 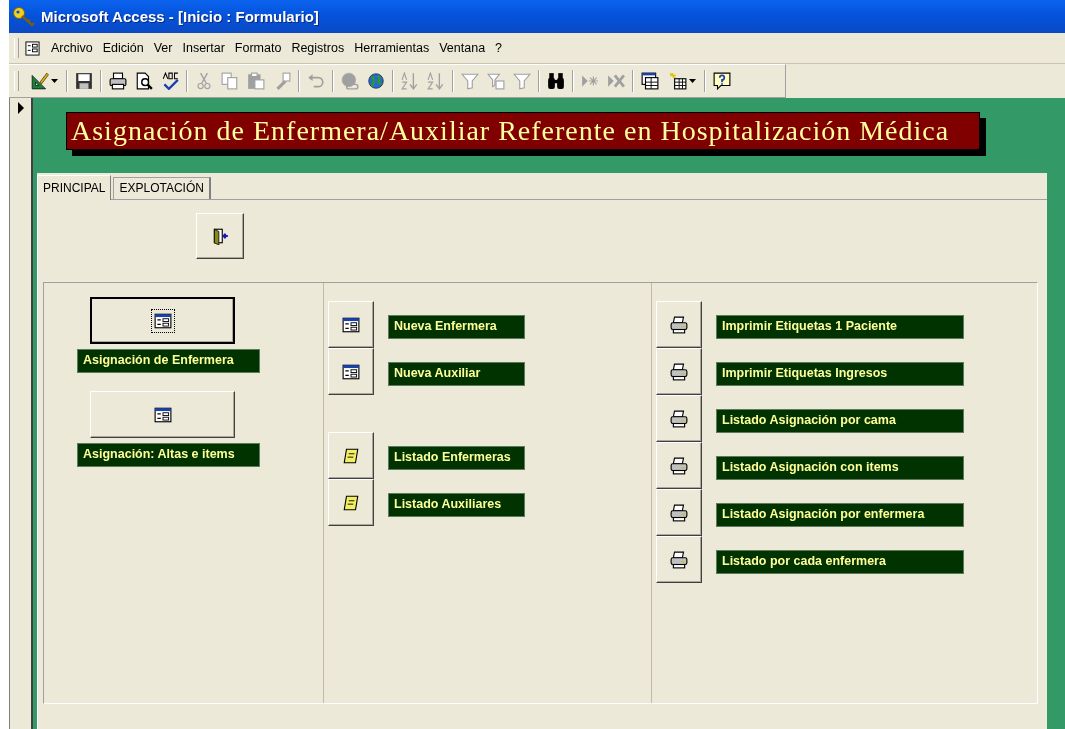 What do you see at coordinates (144, 81) in the screenshot?
I see `page-magnifier-icon` at bounding box center [144, 81].